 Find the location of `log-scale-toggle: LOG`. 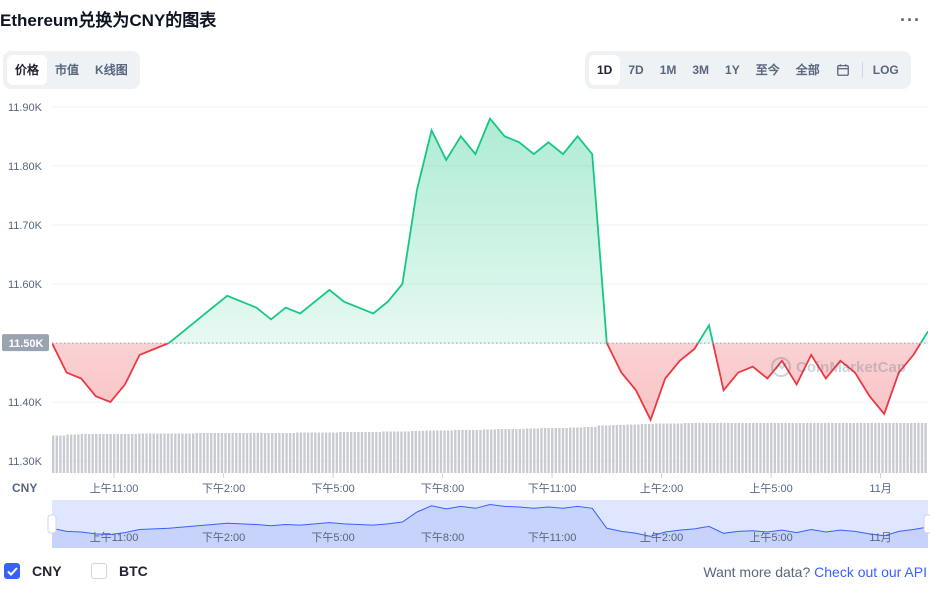

log-scale-toggle: LOG is located at coordinates (884, 70).